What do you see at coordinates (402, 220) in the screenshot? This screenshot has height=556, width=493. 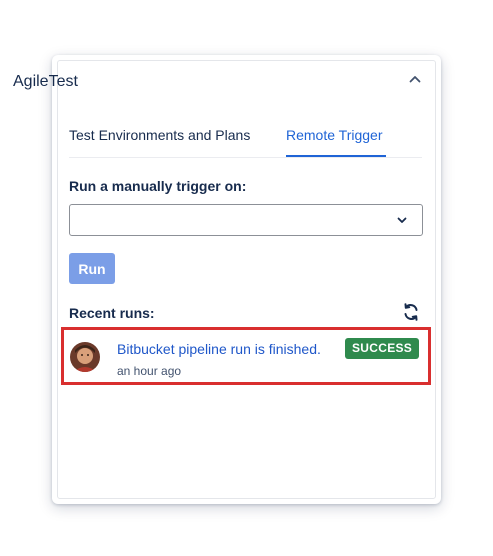 I see `chevron-down-icon` at bounding box center [402, 220].